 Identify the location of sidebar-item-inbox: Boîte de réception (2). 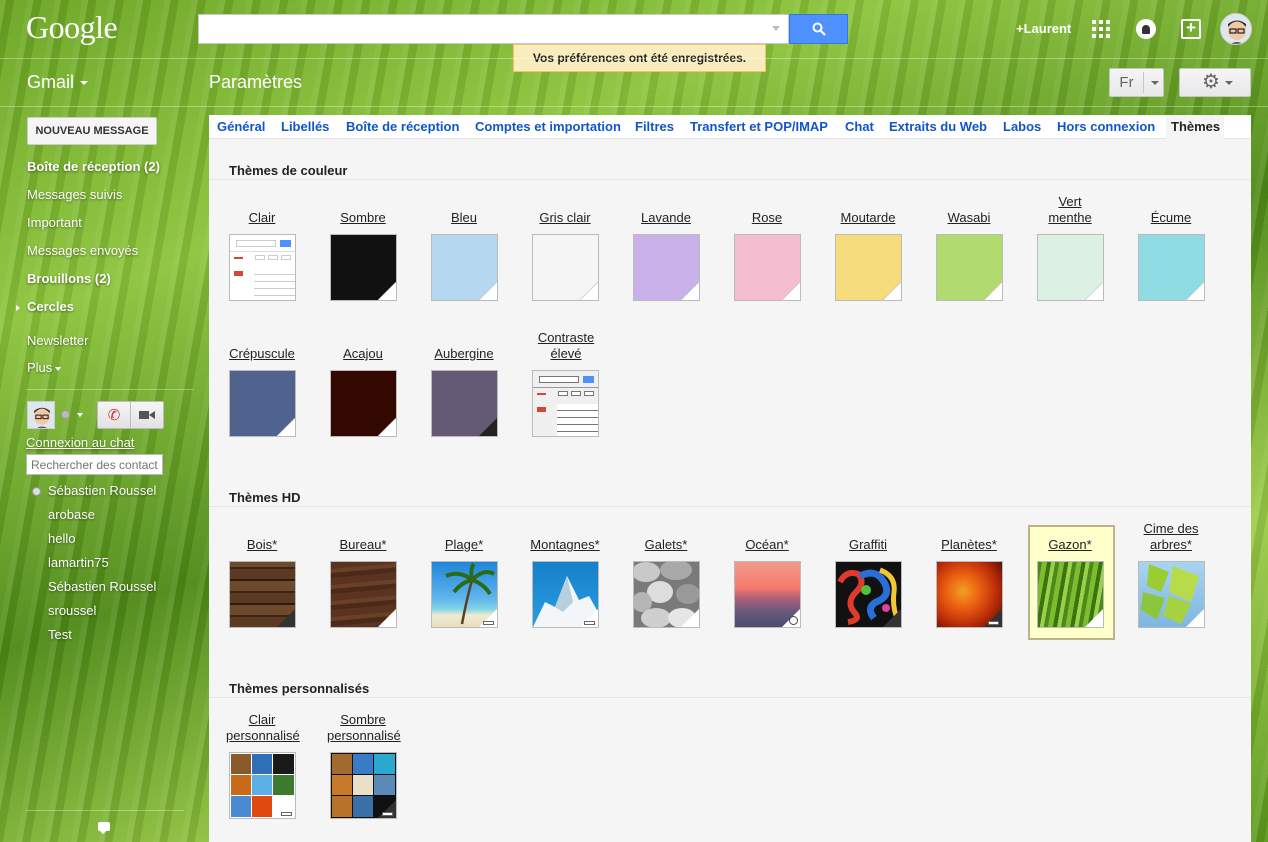
(93, 166).